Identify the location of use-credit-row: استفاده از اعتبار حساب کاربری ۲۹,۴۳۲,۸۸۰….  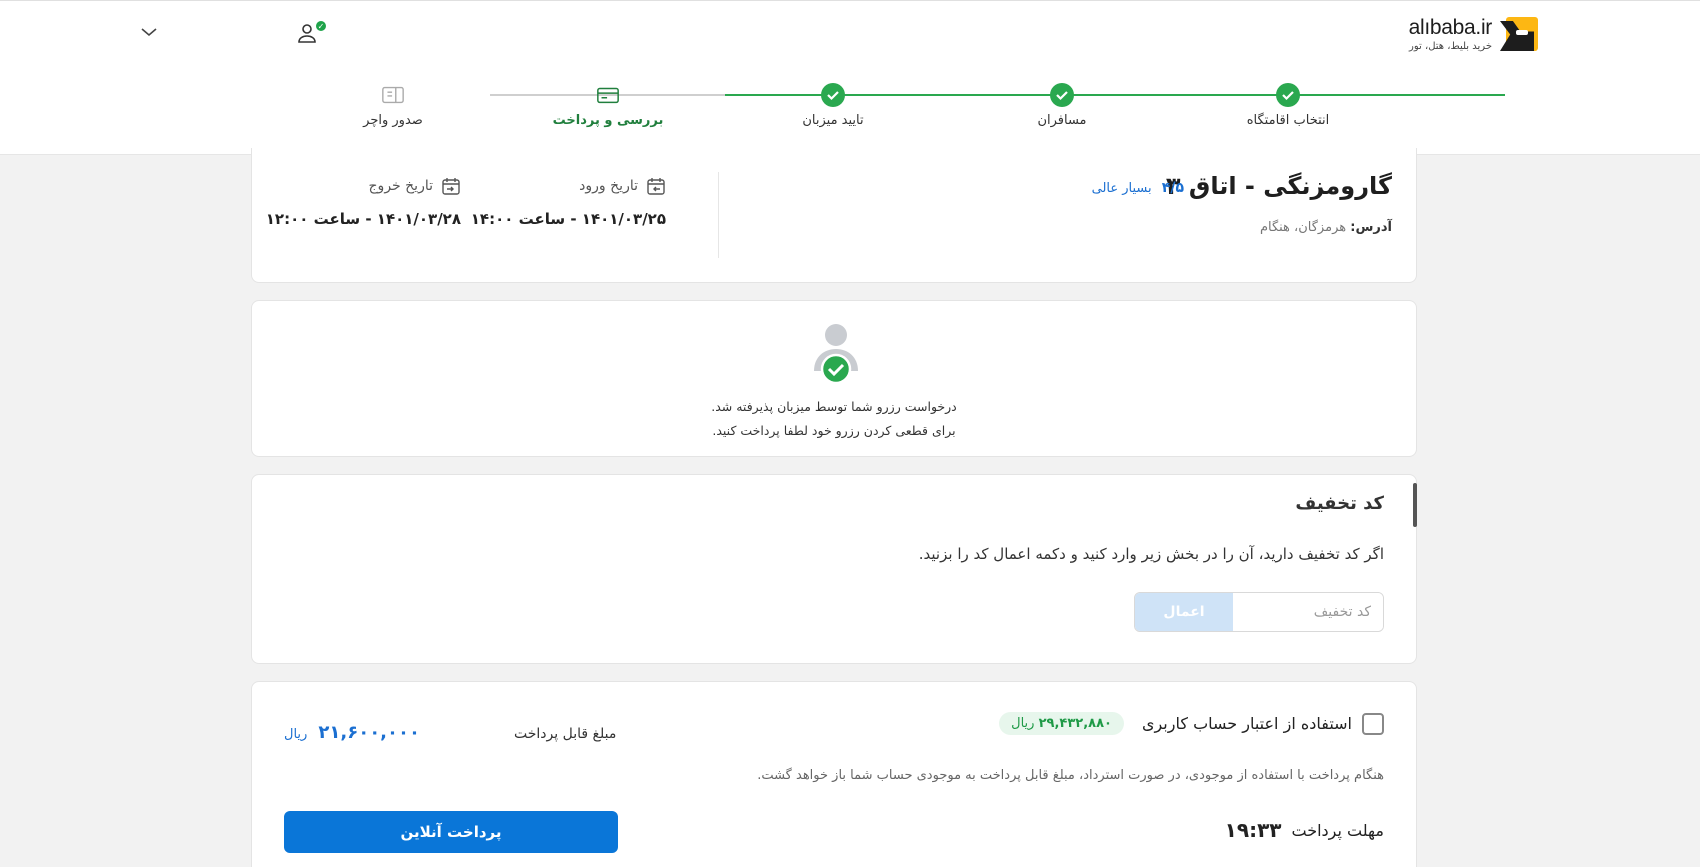
(1191, 723).